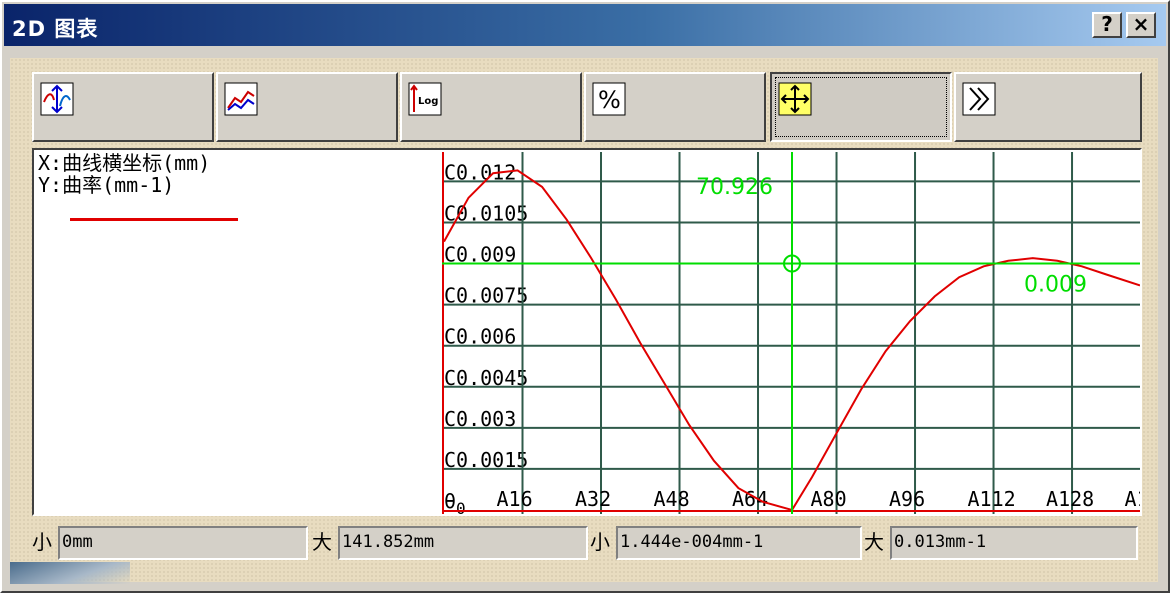 Image resolution: width=1170 pixels, height=593 pixels. Describe the element at coordinates (795, 99) in the screenshot. I see `fit-all-icon` at that location.